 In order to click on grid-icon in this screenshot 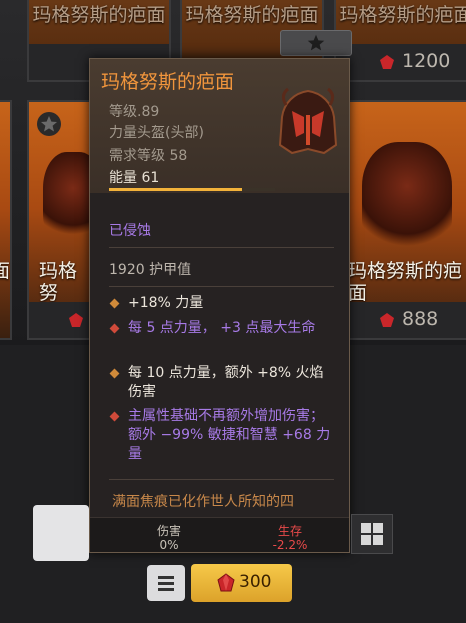, I will do `click(372, 534)`.